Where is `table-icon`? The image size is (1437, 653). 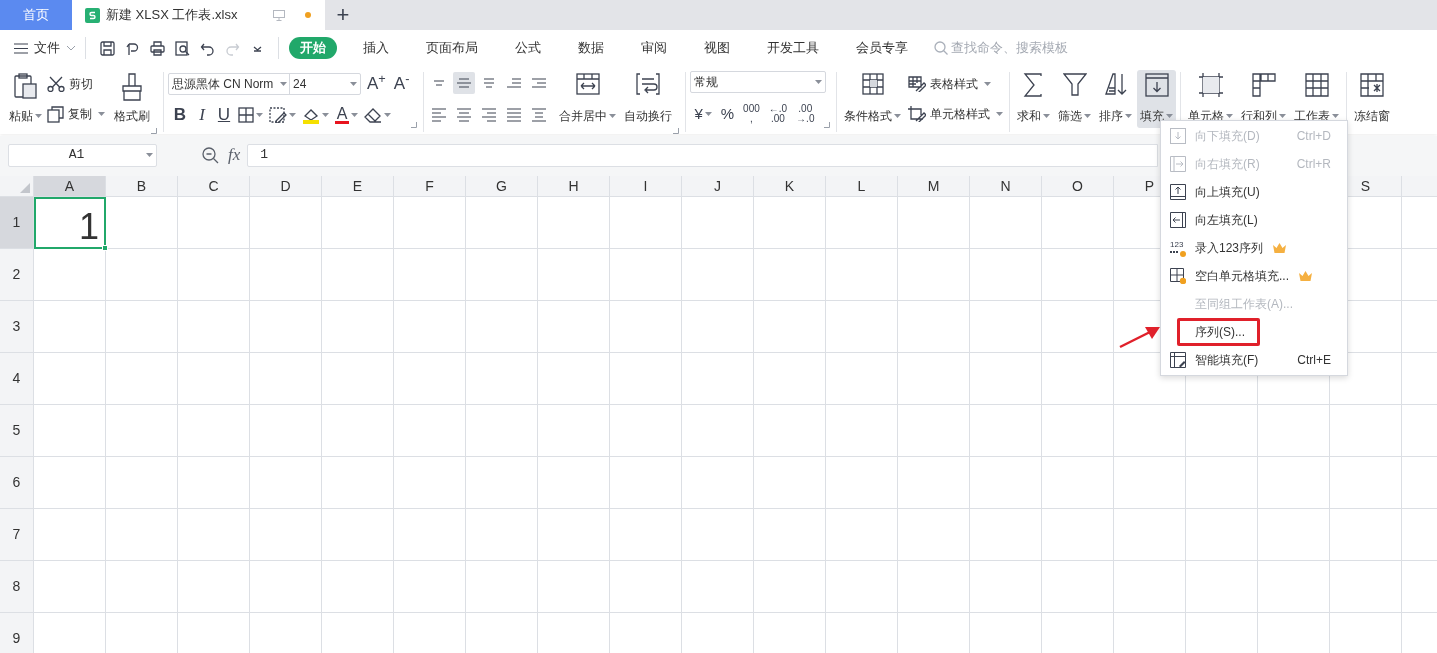 table-icon is located at coordinates (872, 84).